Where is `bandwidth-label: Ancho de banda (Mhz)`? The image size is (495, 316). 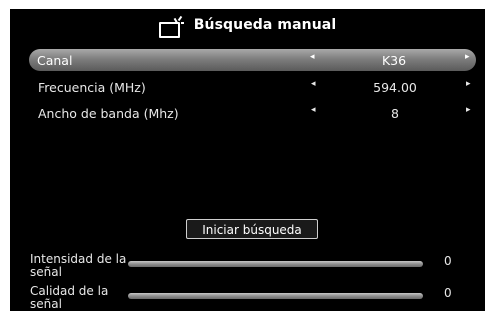
bandwidth-label: Ancho de banda (Mhz) is located at coordinates (108, 113).